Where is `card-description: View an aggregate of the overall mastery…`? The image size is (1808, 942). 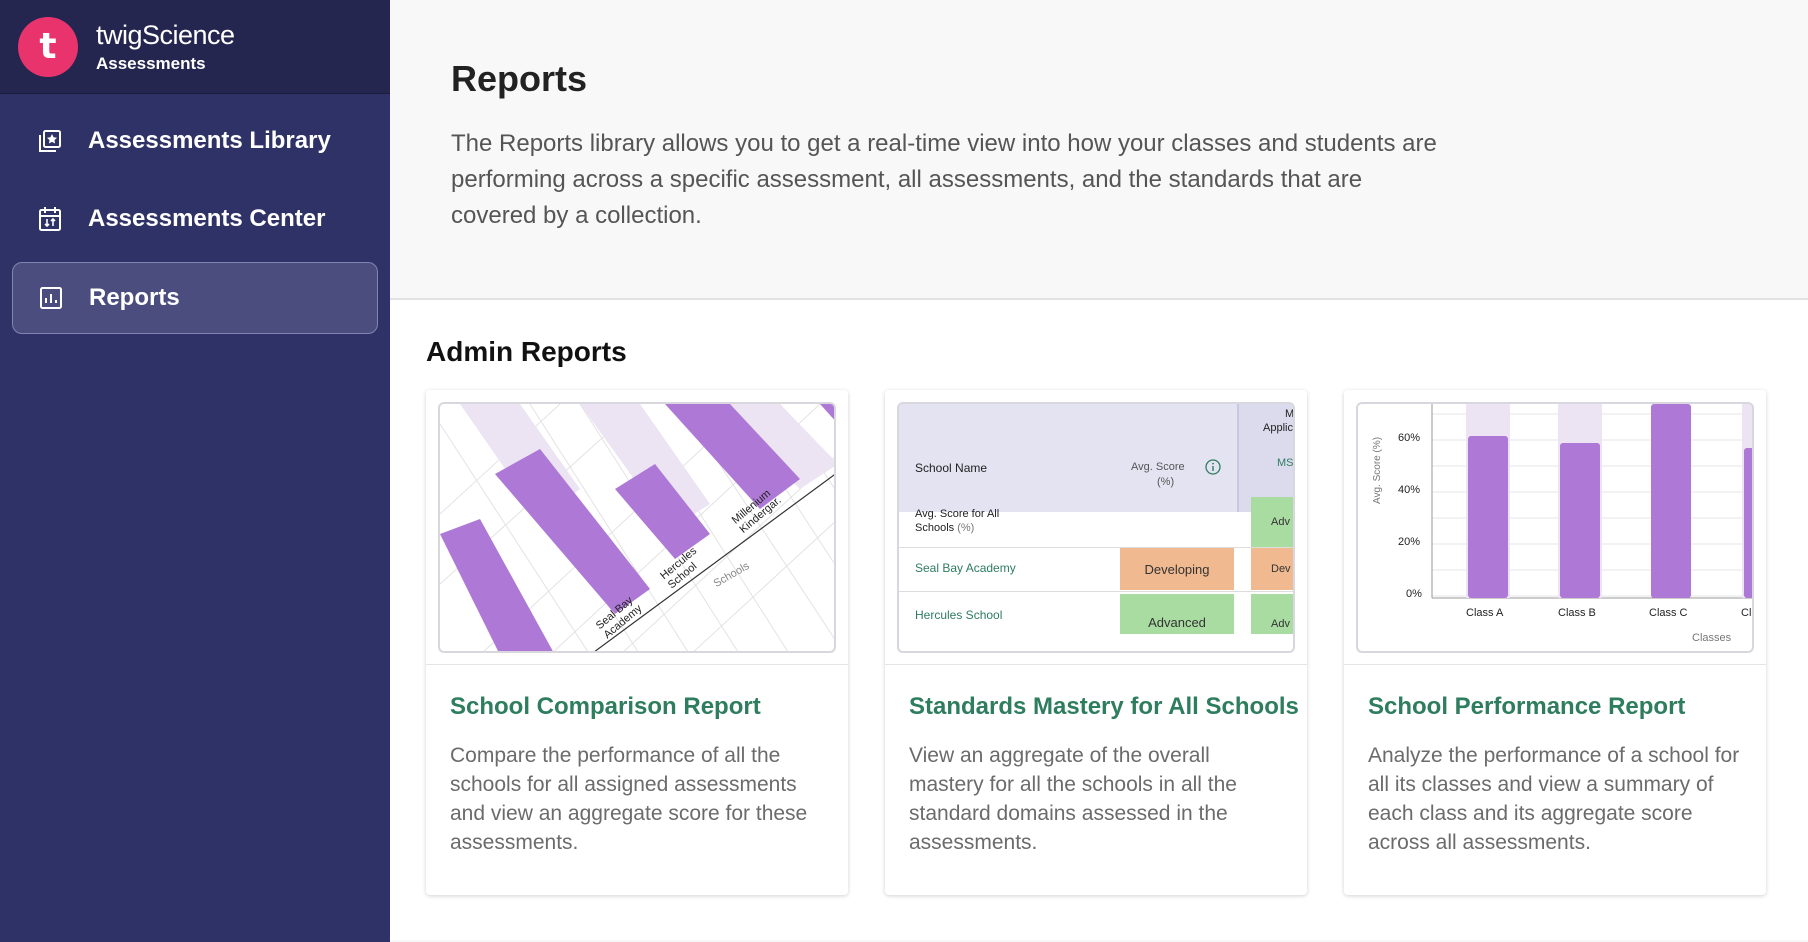
card-description: View an aggregate of the overall mastery… is located at coordinates (1073, 799).